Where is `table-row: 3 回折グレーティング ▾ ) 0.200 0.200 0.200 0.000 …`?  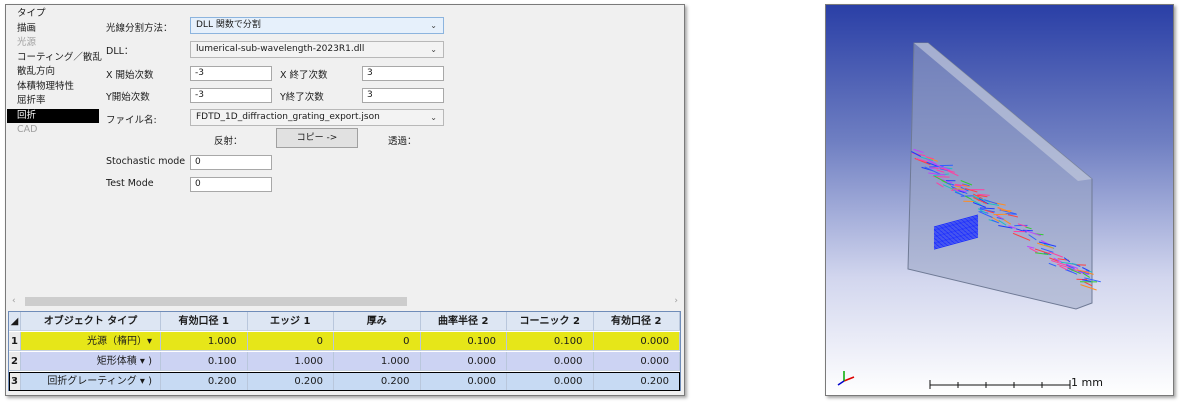
table-row: 3 回折グレーティング ▾ ) 0.200 0.200 0.200 0.000 … is located at coordinates (344, 381).